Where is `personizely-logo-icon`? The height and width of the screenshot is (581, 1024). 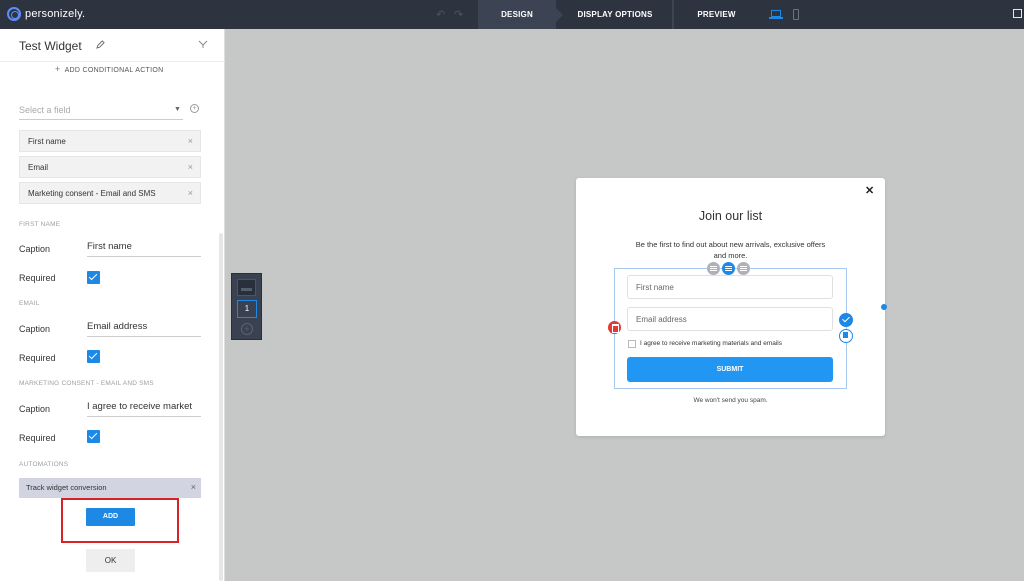
personizely-logo-icon is located at coordinates (14, 14).